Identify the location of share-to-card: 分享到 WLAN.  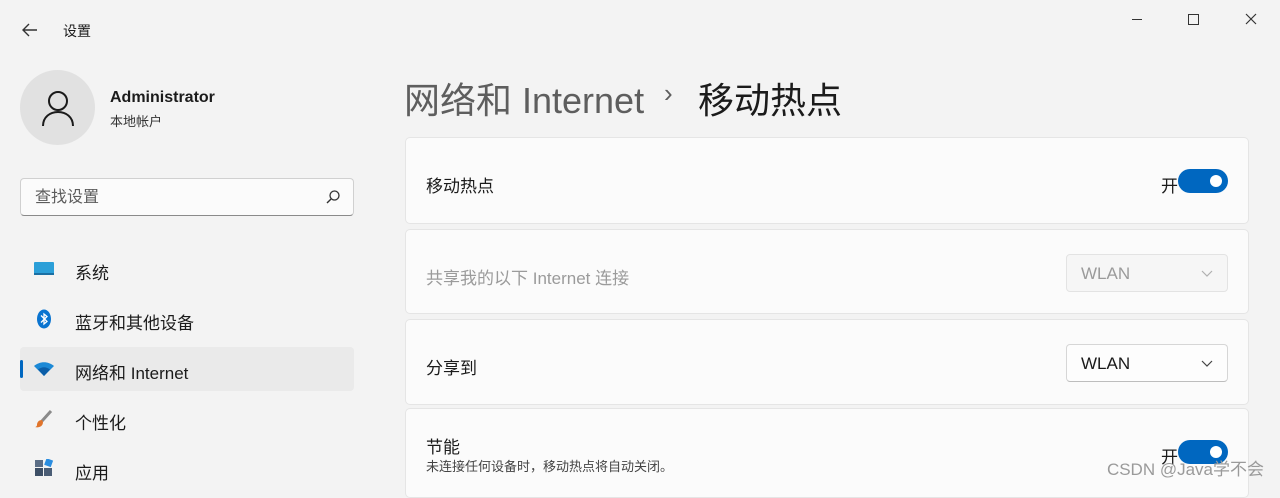
(827, 362).